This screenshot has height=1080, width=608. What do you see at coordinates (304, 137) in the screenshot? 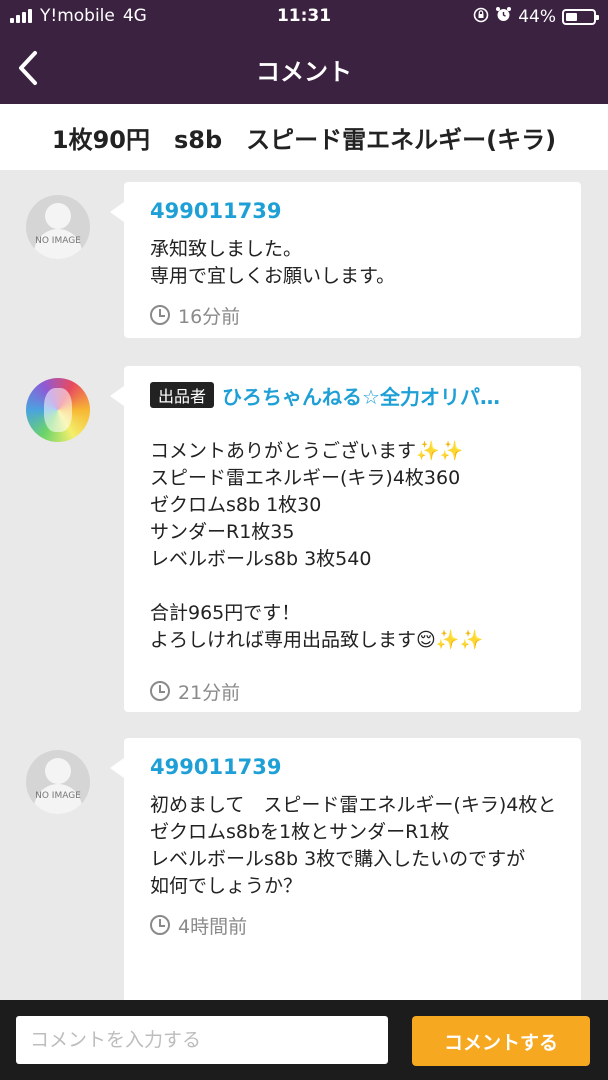
I see `product-title: 1枚90円 s8b スピード雷エネルギー(キラ)` at bounding box center [304, 137].